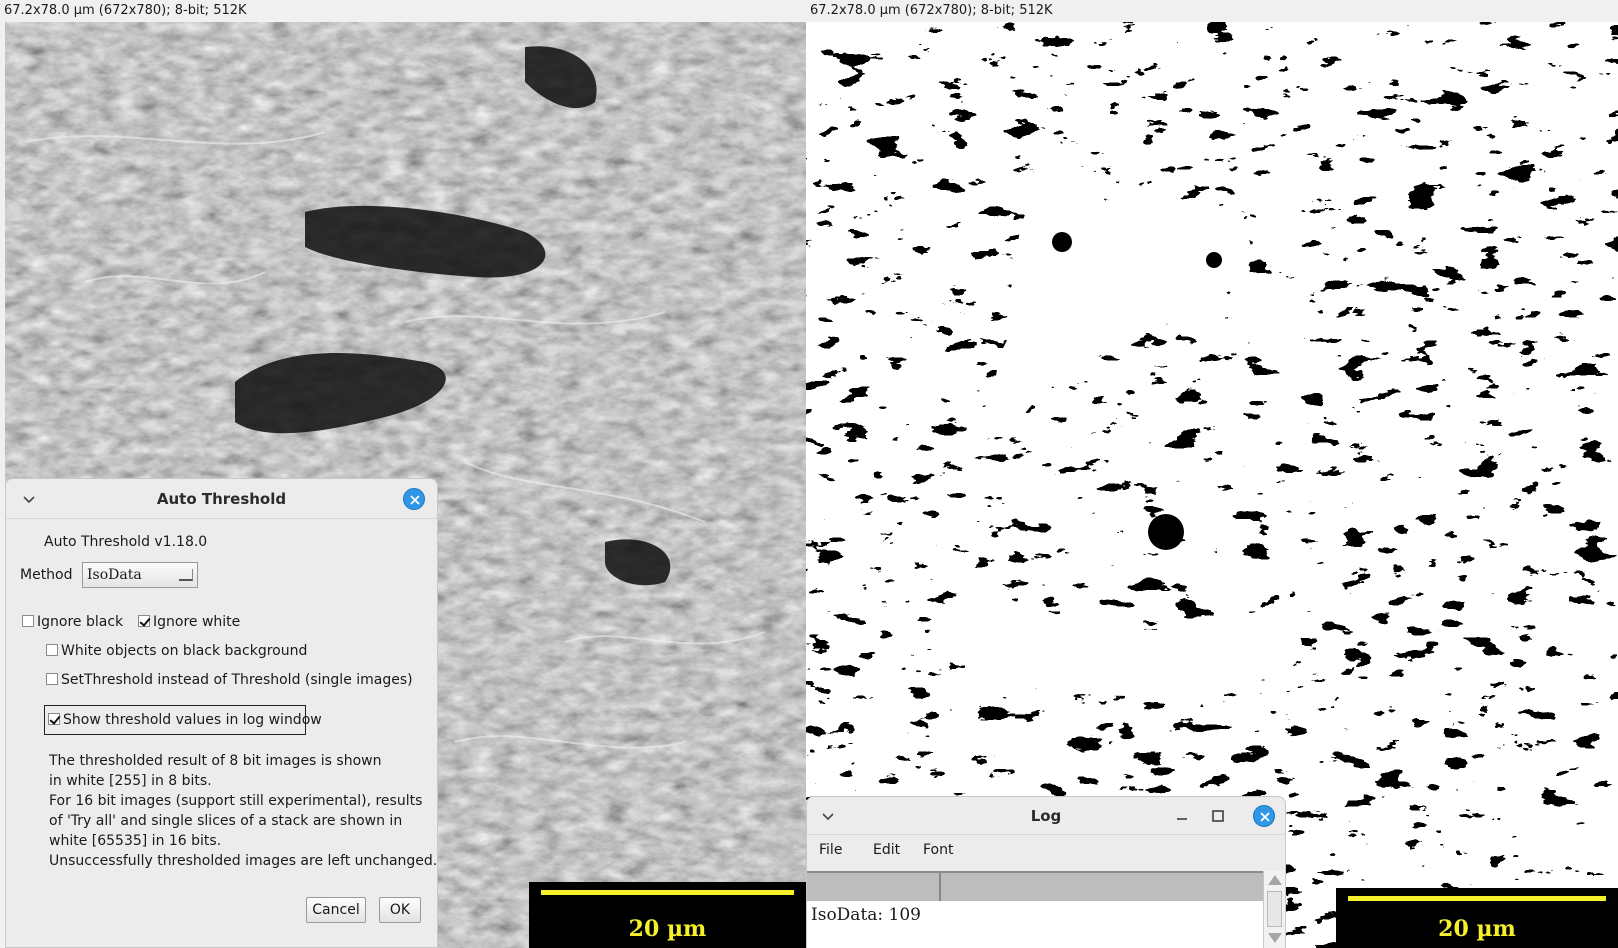  I want to click on ignore-black-checkbox: Ignore black, so click(72, 622).